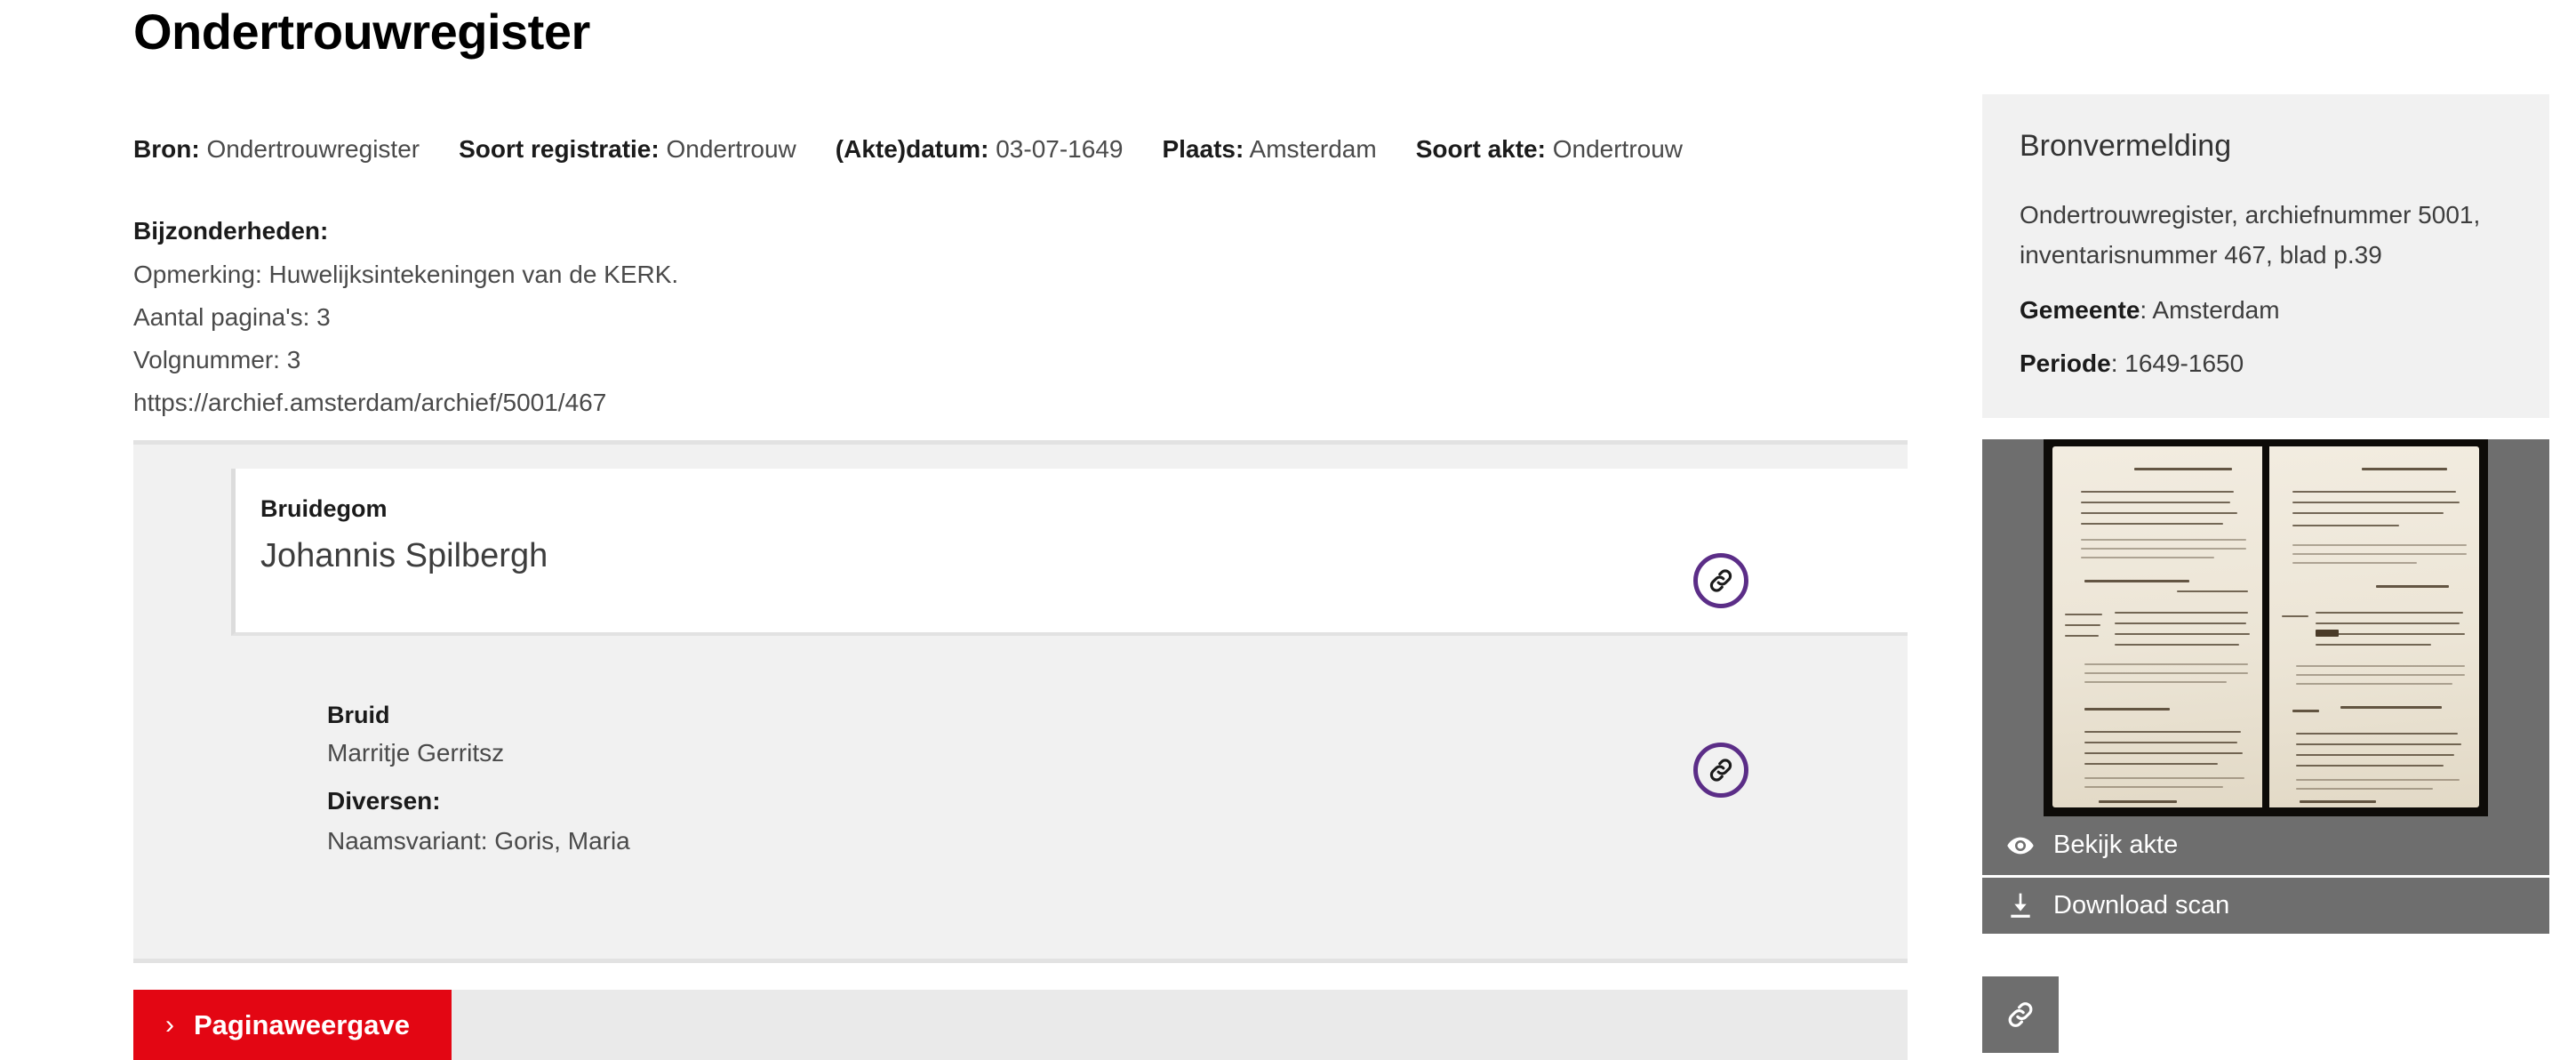  I want to click on bronvermelding-gemeente: Gemeente: Amsterdam, so click(2266, 310).